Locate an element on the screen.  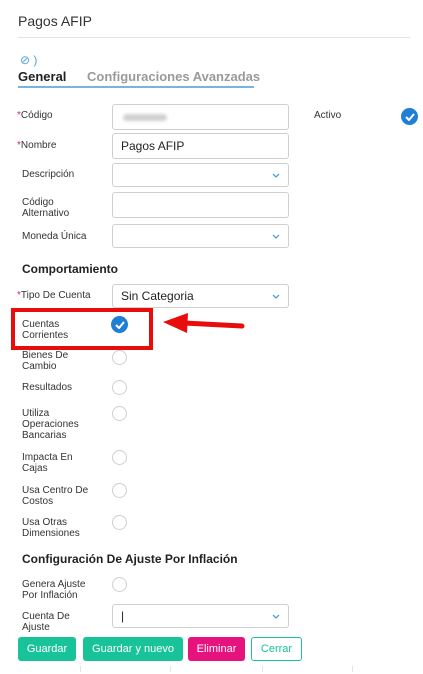
option-impacta-en-cajas-label: Impacta En Cajas is located at coordinates (47, 463).